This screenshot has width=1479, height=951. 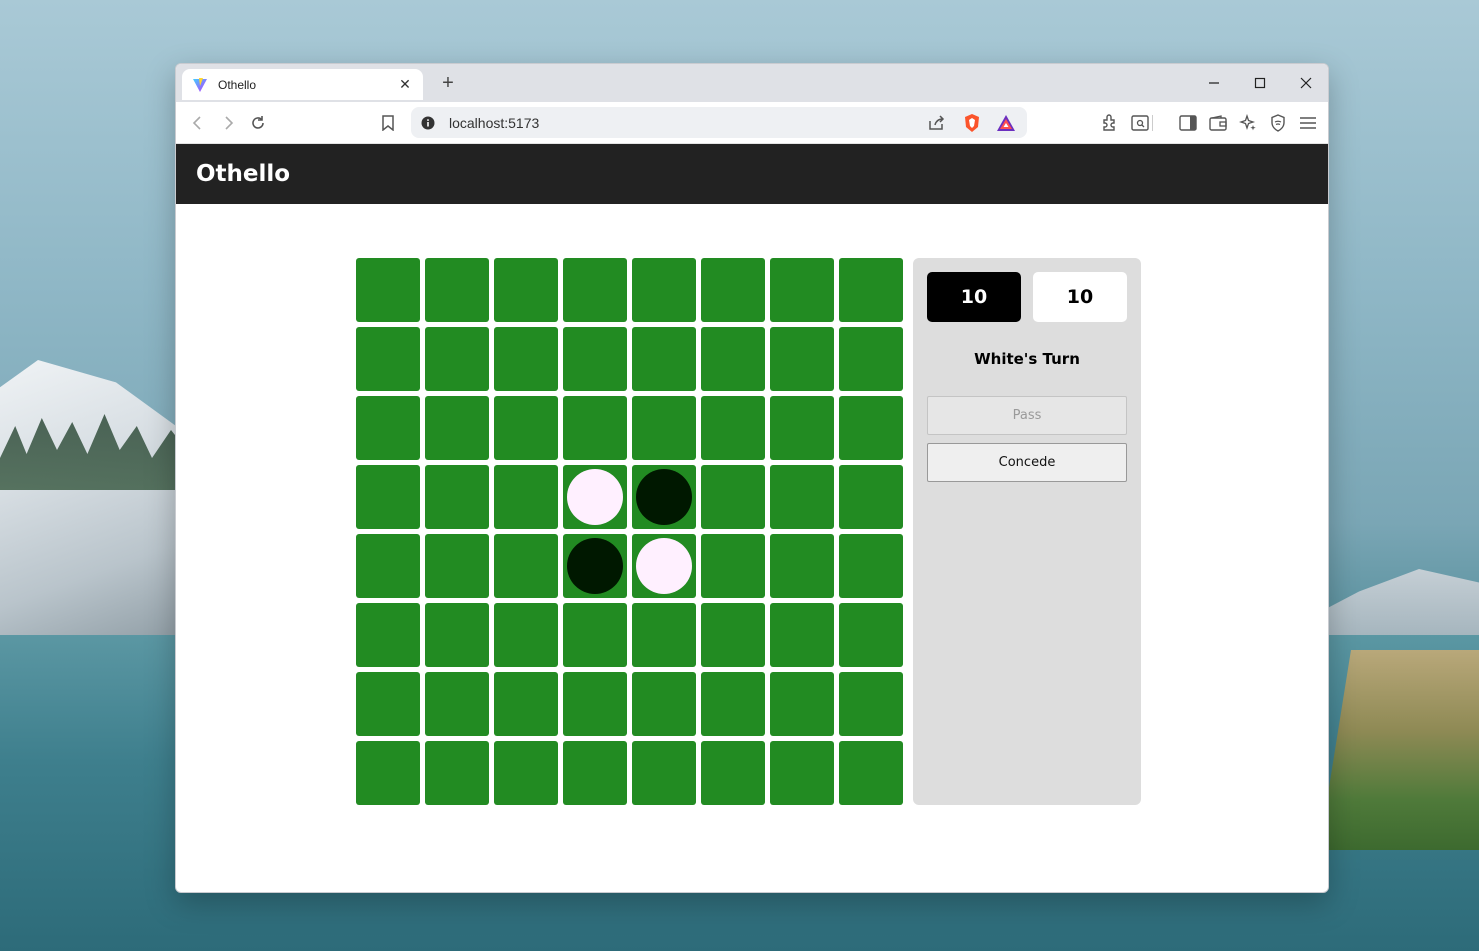 What do you see at coordinates (972, 123) in the screenshot?
I see `brave-shields-icon` at bounding box center [972, 123].